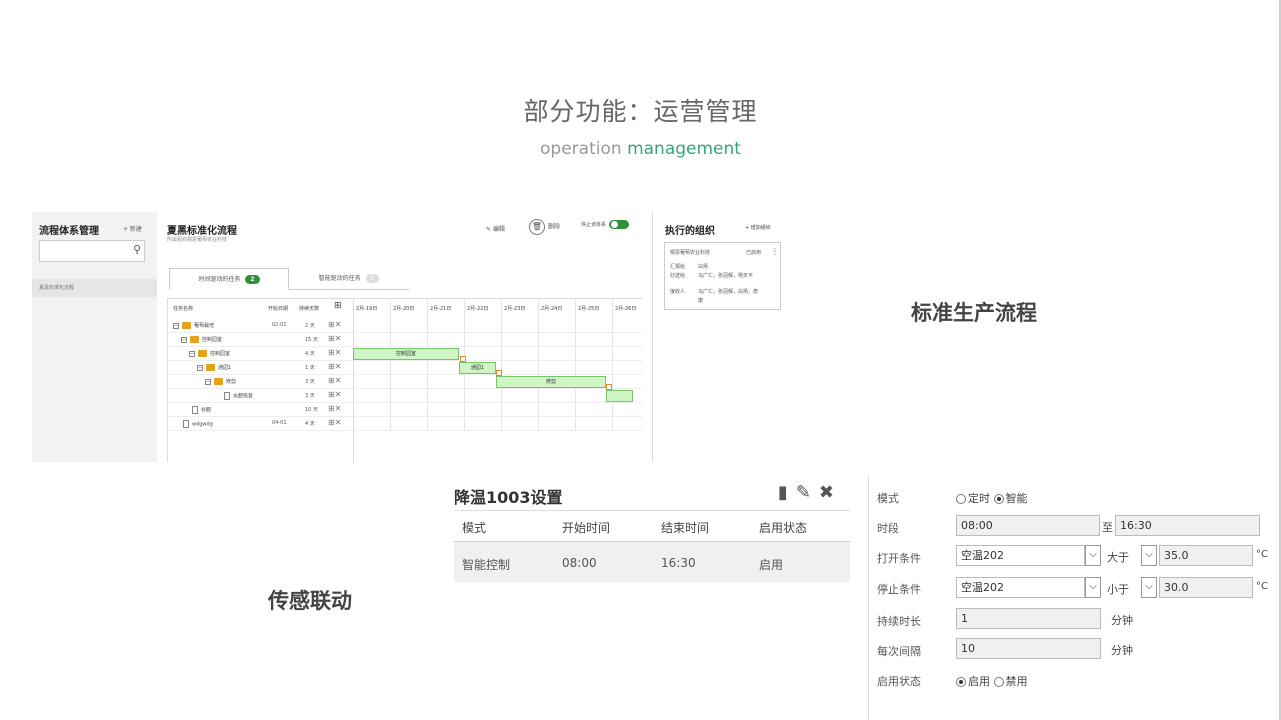 This screenshot has width=1281, height=720. I want to click on period-start-input: 08:00, so click(1028, 525).